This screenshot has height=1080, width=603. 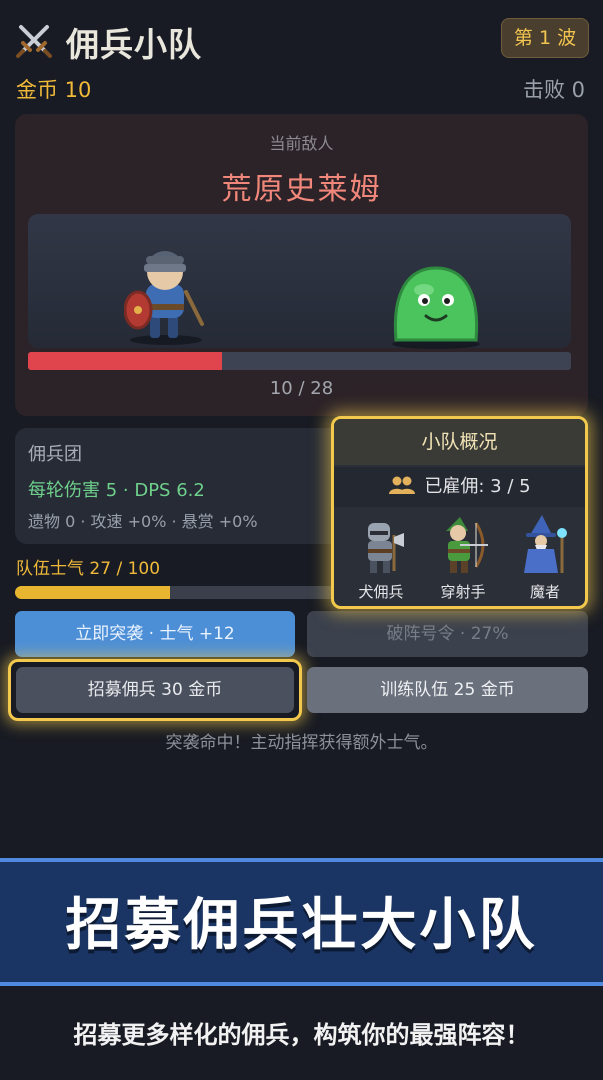 What do you see at coordinates (143, 521) in the screenshot?
I see `mercenary-modifiers: 遗物 0 · 攻速 +0% · 悬赏 +0%` at bounding box center [143, 521].